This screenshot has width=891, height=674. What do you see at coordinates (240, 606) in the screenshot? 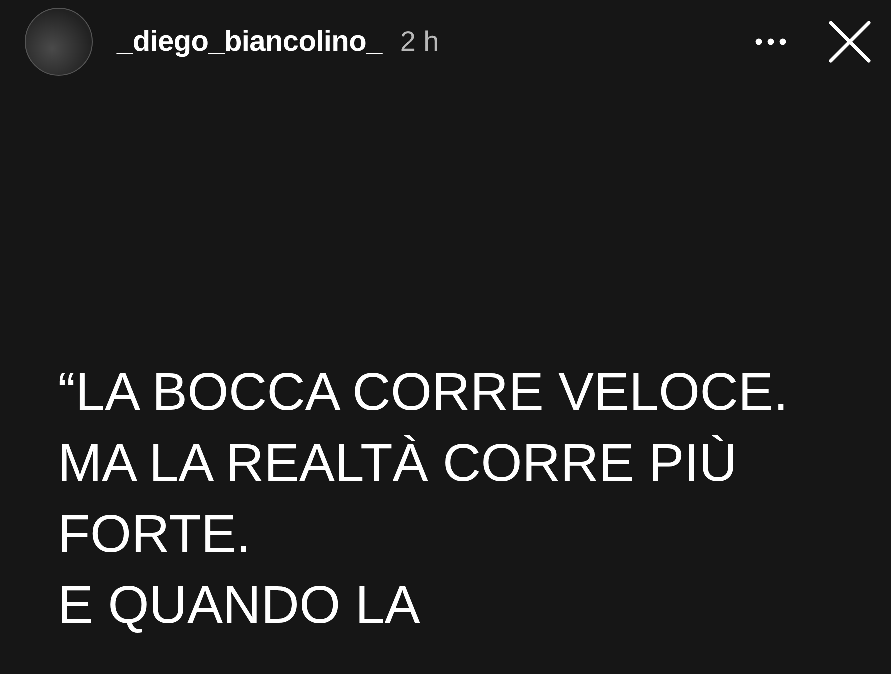
I see `story-text: E QUANDO LA` at bounding box center [240, 606].